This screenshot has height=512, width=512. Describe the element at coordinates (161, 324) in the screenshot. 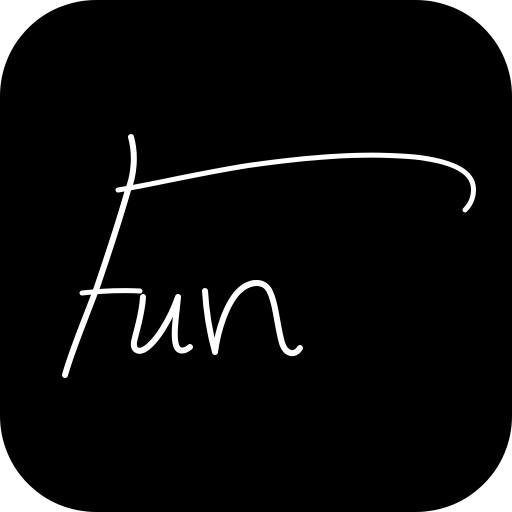

I see `logo-letter-u` at that location.